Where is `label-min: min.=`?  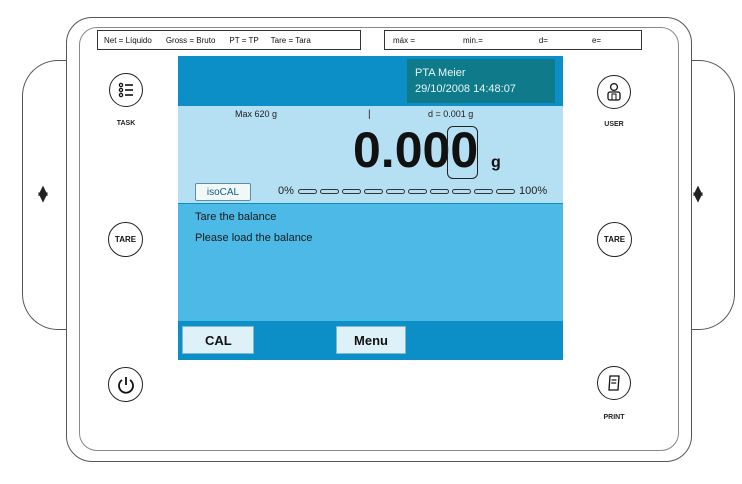 label-min: min.= is located at coordinates (473, 40).